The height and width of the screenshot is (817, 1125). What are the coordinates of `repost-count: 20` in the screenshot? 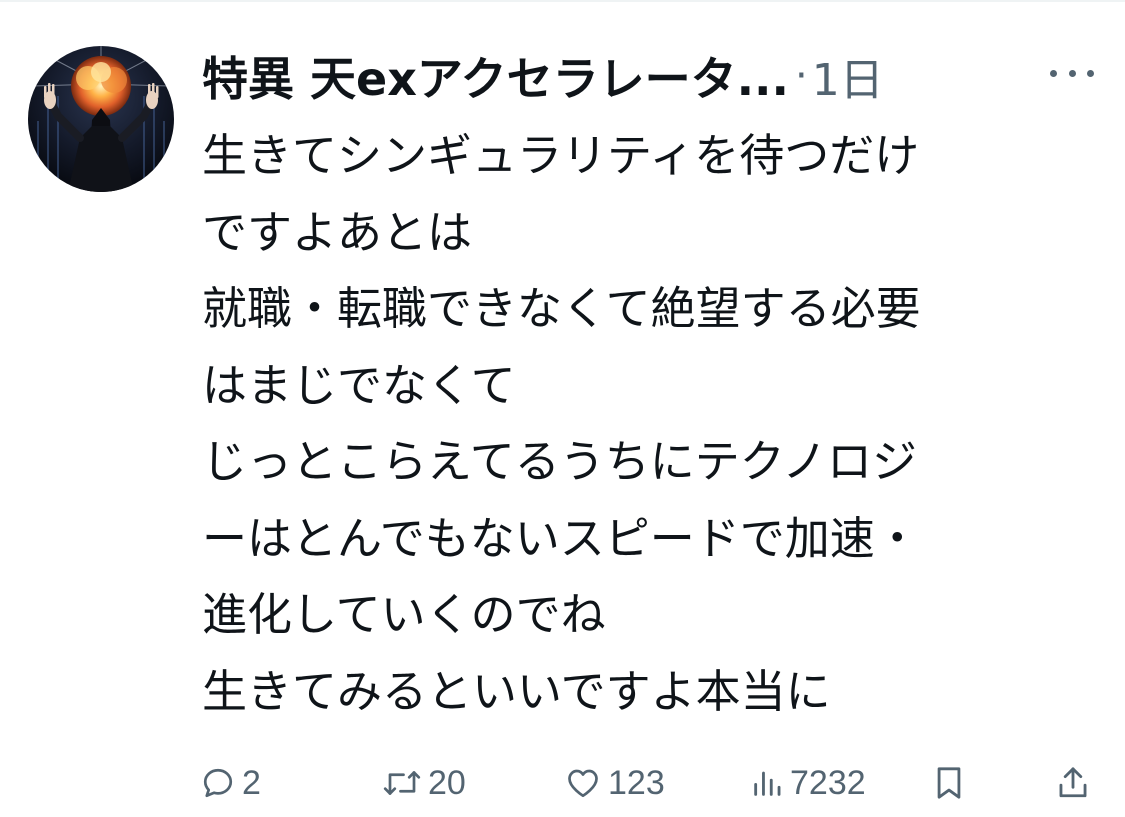 It's located at (447, 782).